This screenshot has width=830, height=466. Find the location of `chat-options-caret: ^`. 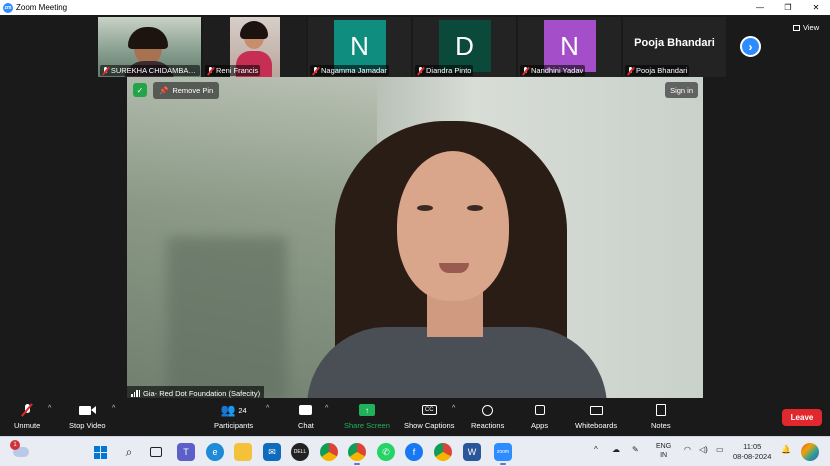

chat-options-caret: ^ is located at coordinates (326, 408).